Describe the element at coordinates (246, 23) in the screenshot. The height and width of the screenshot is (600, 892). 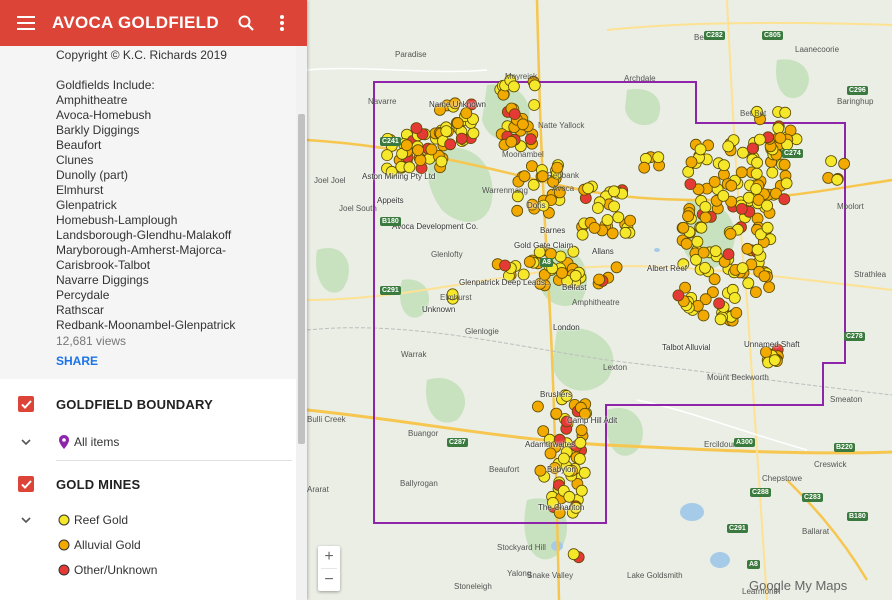
I see `search-button` at that location.